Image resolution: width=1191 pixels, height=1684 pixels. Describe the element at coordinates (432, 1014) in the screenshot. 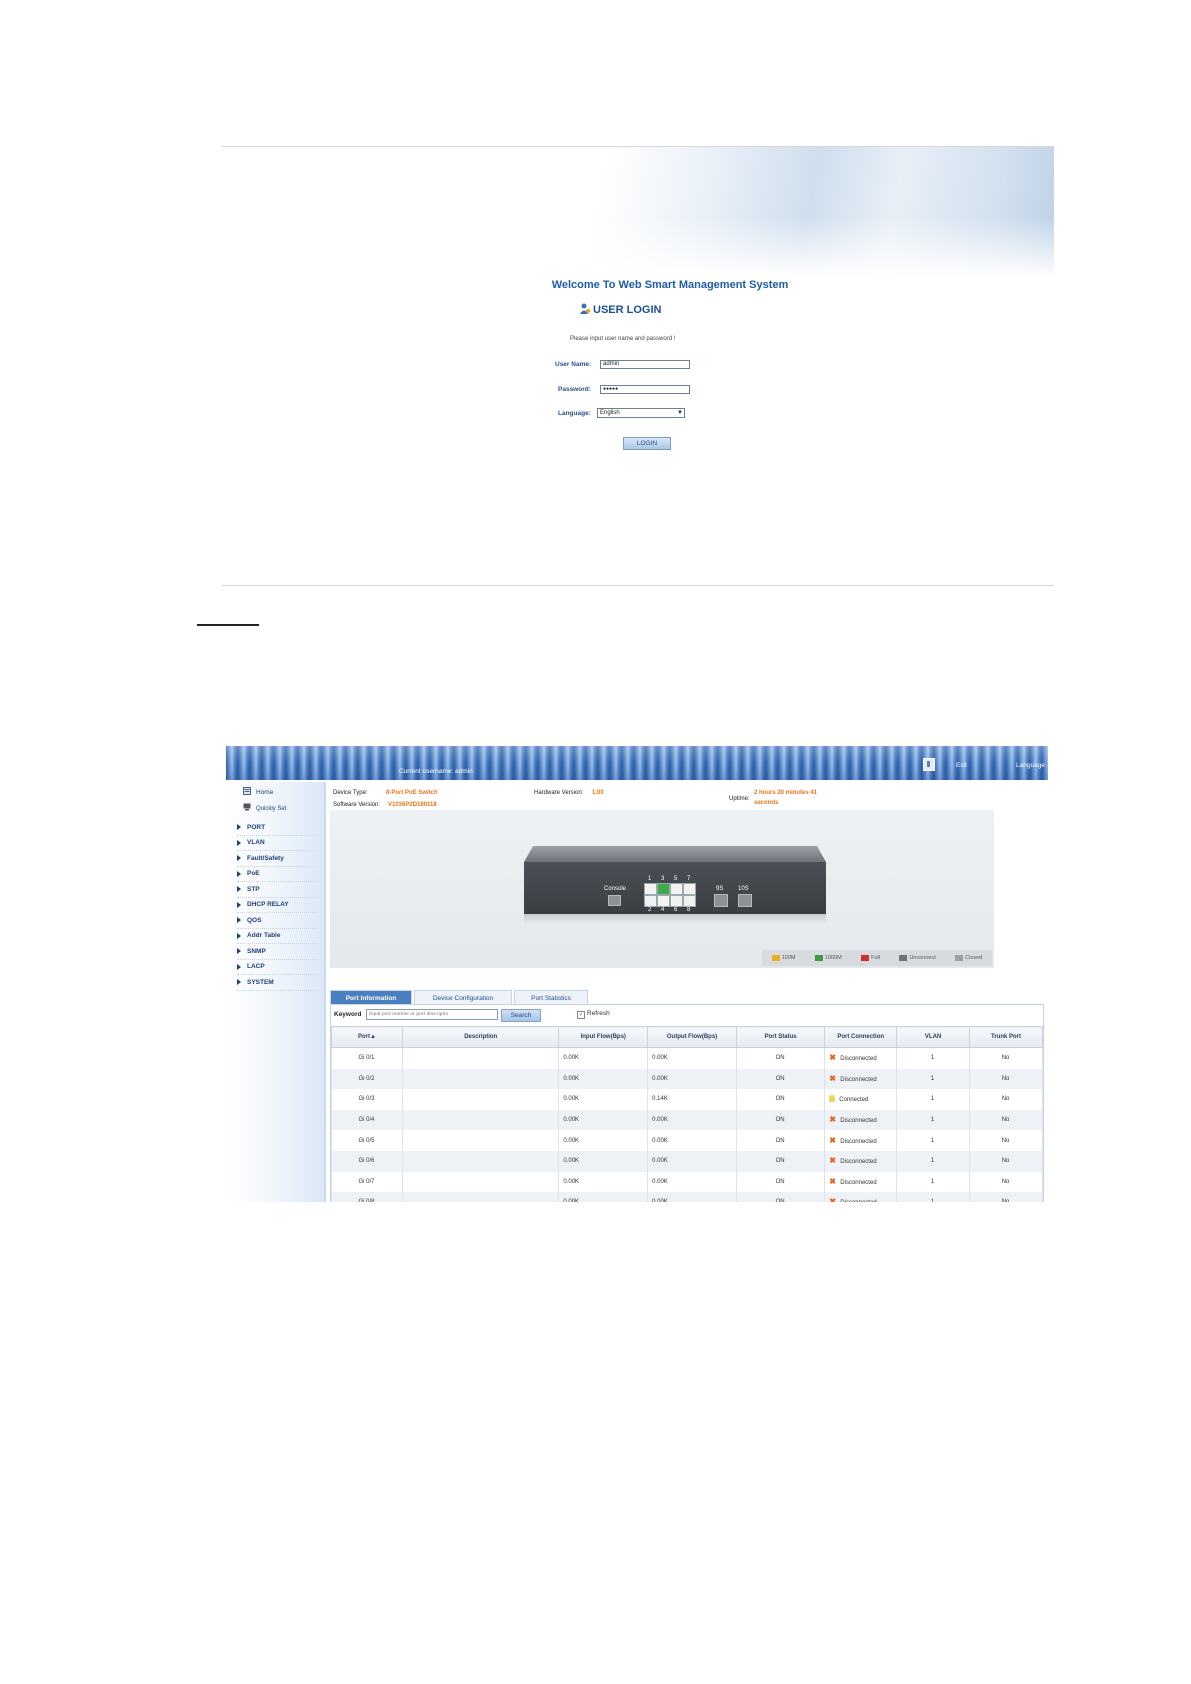

I see `keyword-input: Input port number or port descriptio` at that location.